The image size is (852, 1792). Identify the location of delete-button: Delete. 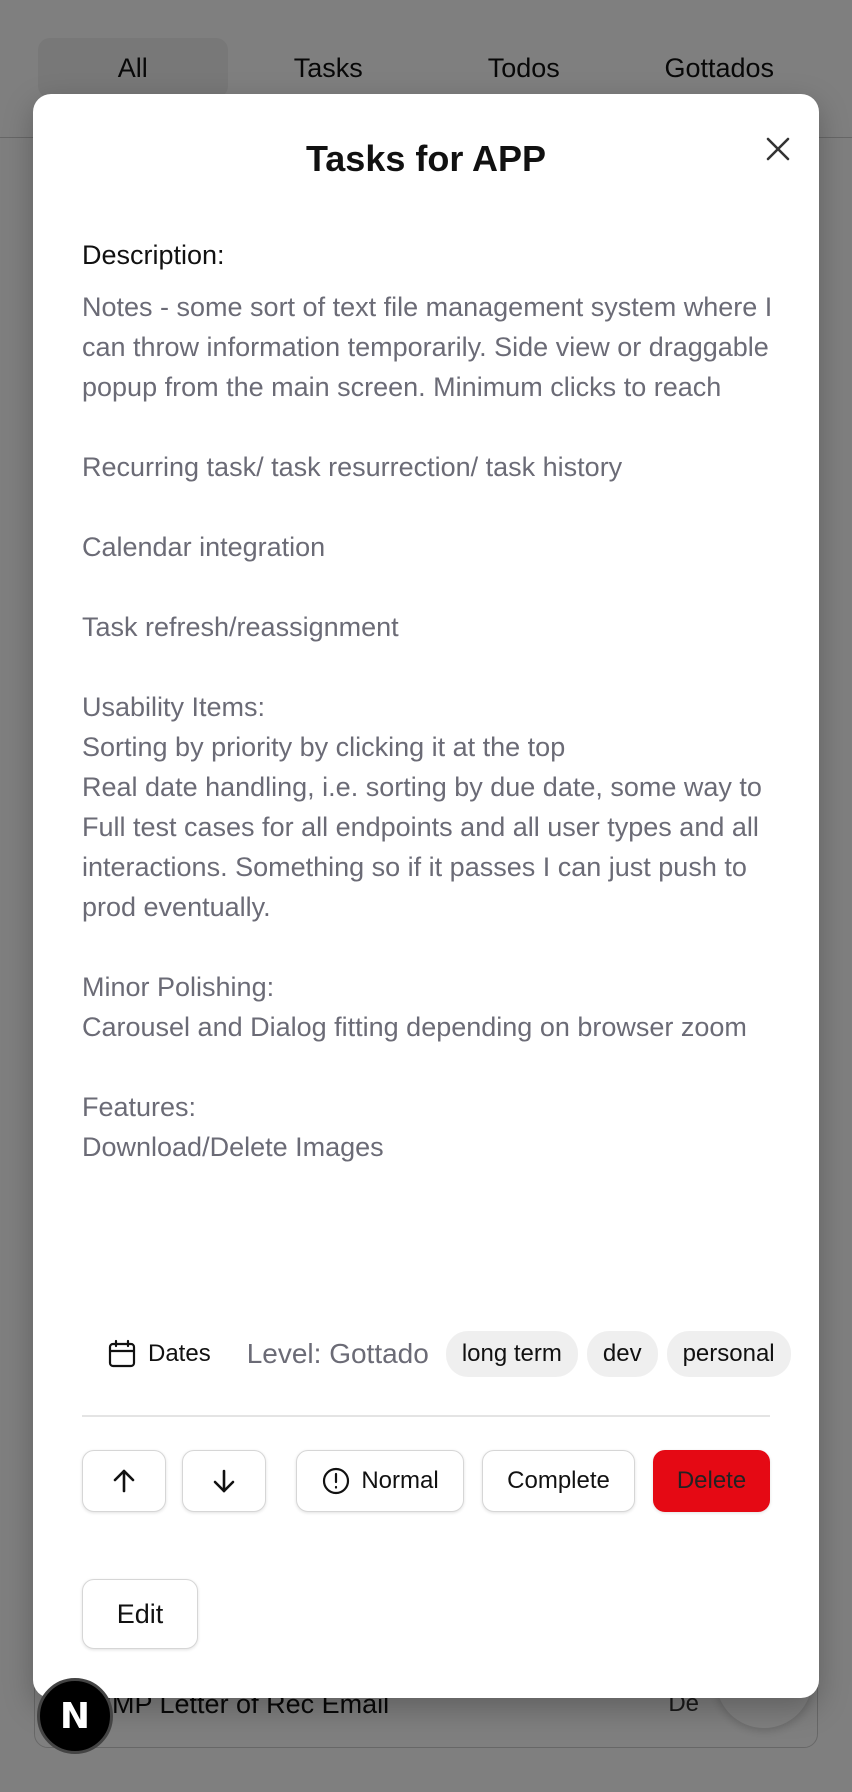
(711, 1481).